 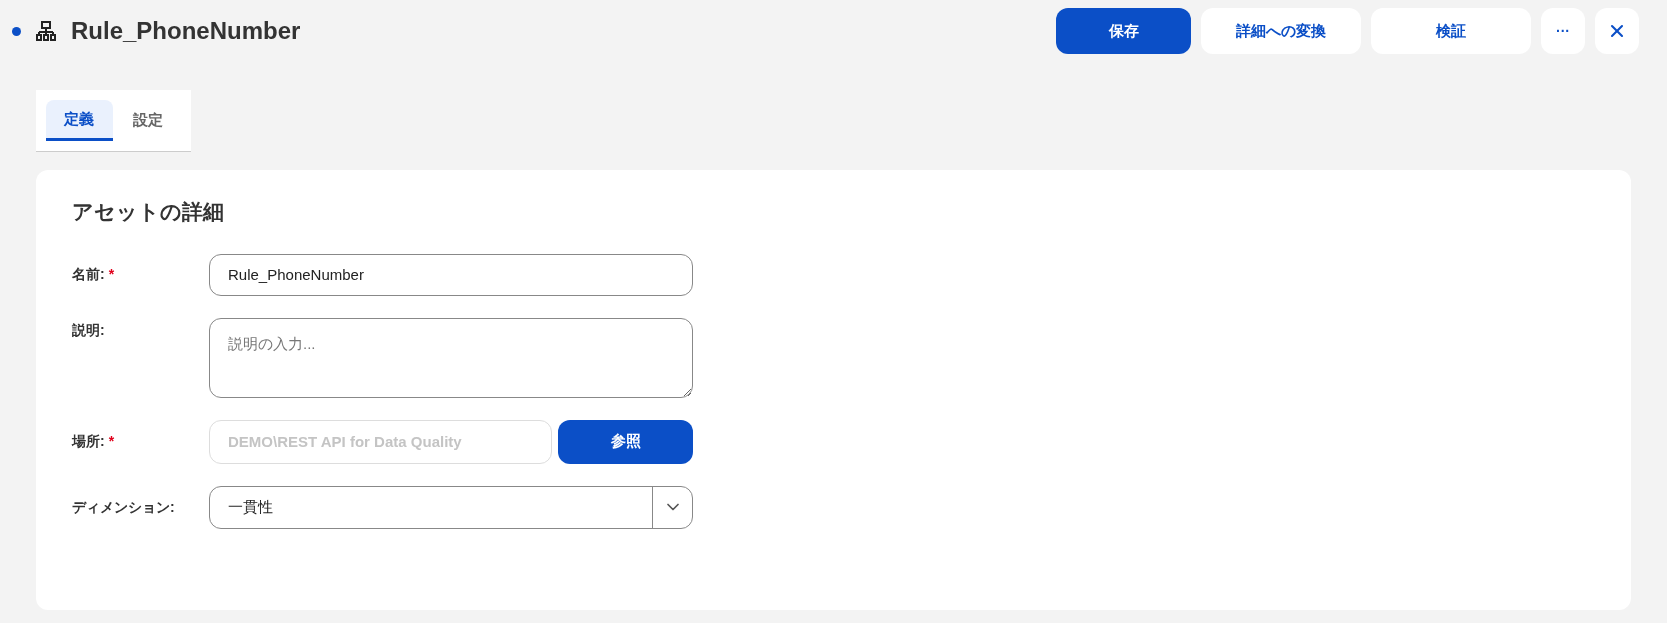 I want to click on dimension-select: 一貫性, so click(x=451, y=507).